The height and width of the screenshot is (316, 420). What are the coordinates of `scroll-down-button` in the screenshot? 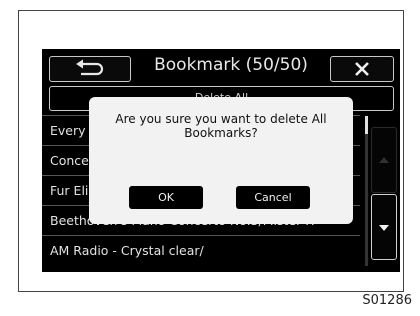 It's located at (384, 227).